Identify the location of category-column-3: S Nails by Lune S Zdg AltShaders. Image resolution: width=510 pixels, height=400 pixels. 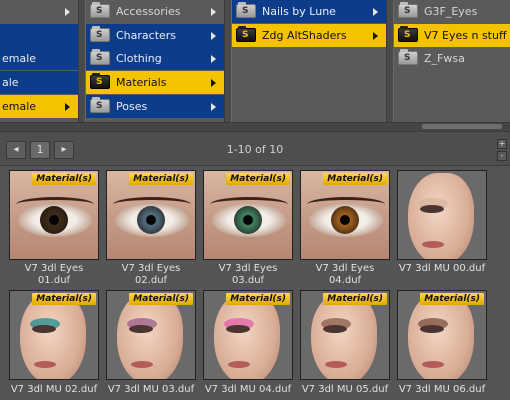
(309, 61).